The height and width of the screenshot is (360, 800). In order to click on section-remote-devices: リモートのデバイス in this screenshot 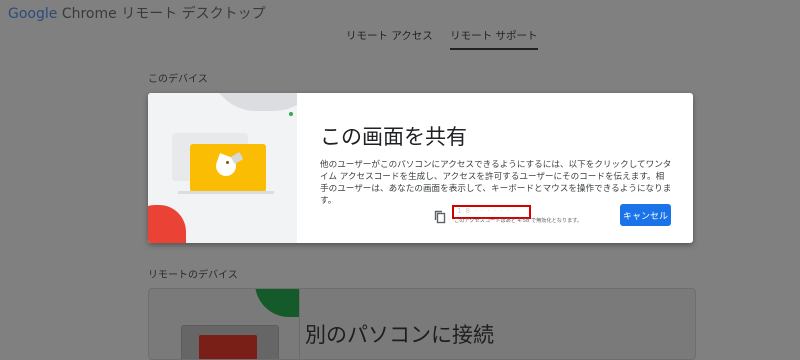, I will do `click(193, 275)`.